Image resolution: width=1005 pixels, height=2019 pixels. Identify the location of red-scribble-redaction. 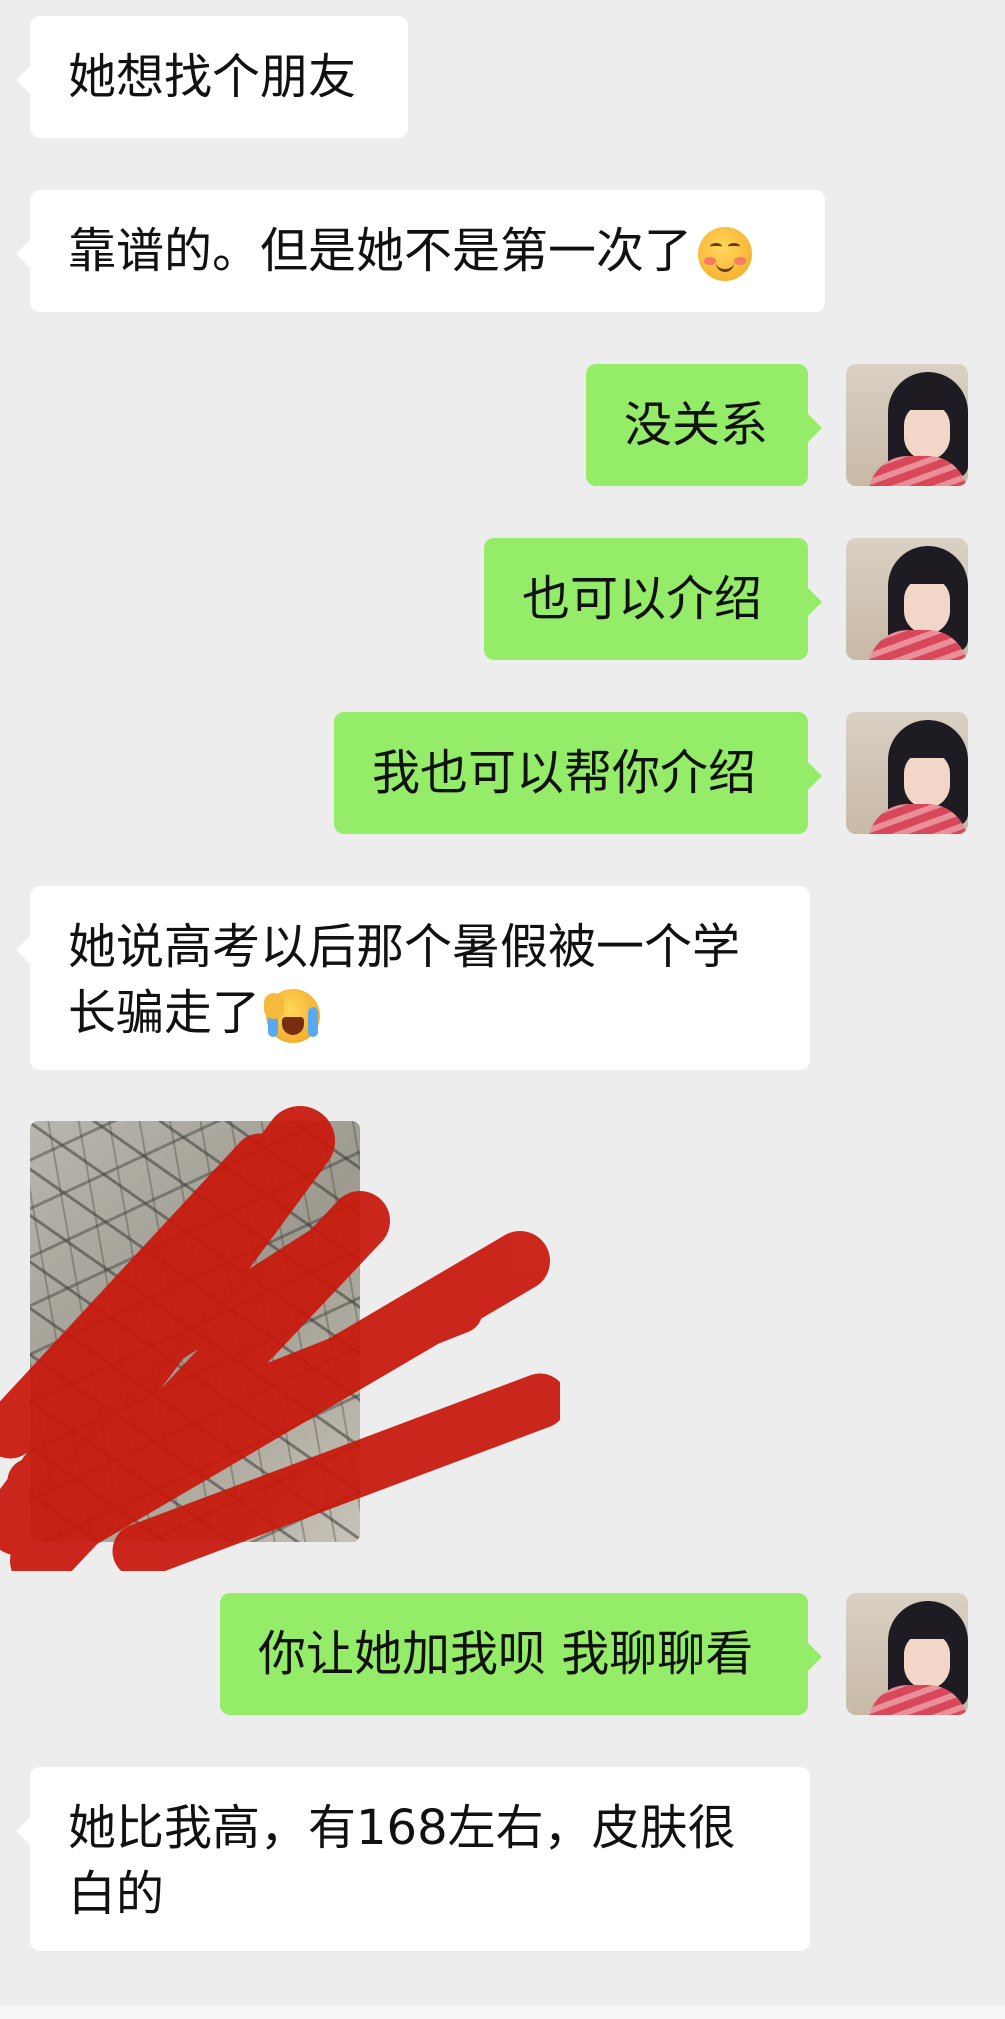
(280, 1338).